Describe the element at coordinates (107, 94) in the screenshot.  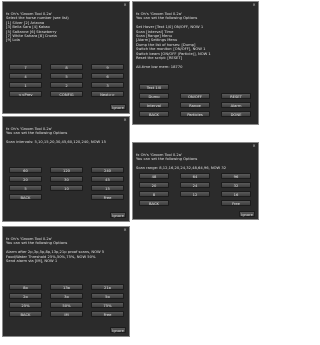
I see `next-page-button: Next>>` at that location.